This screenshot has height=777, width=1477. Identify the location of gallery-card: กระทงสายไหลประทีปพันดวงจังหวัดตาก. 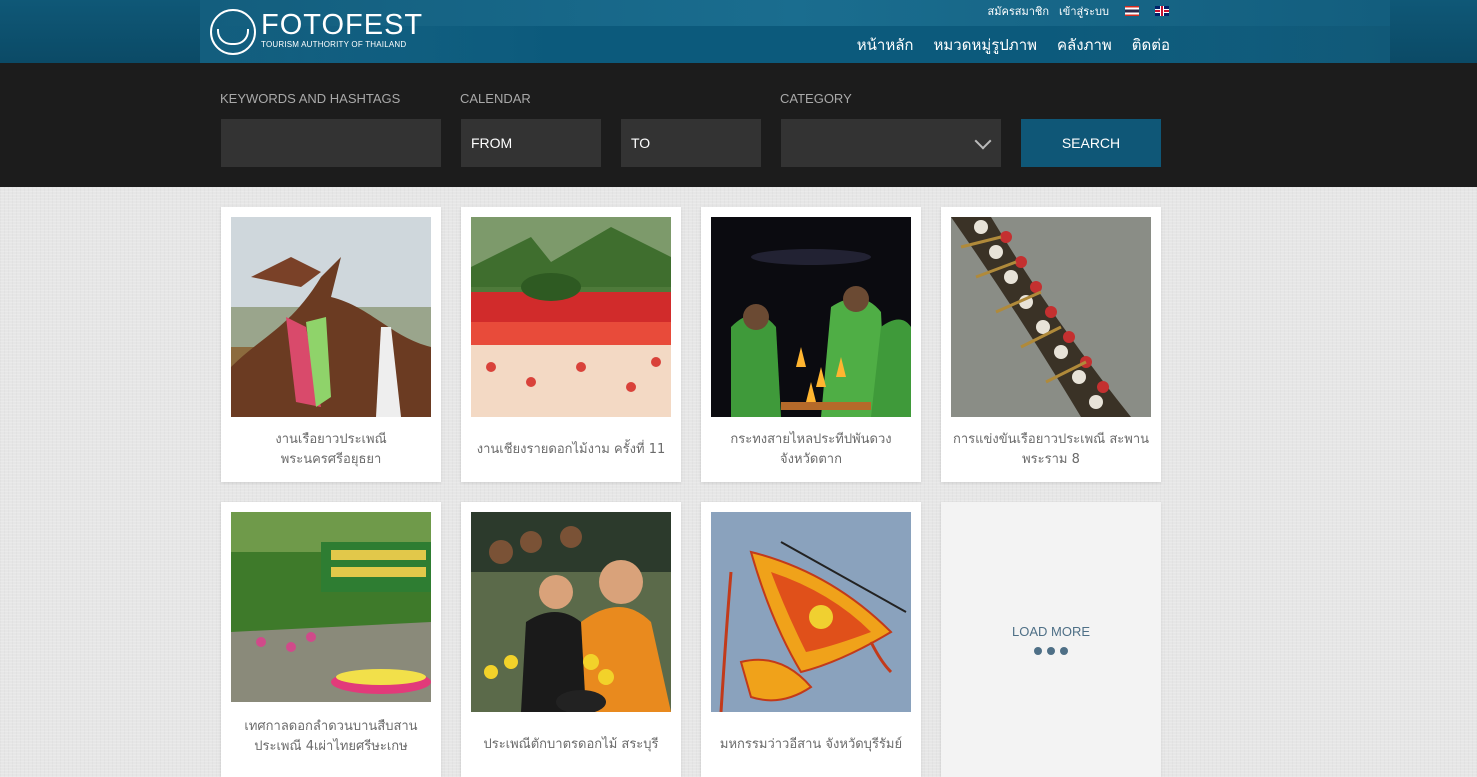
(811, 344).